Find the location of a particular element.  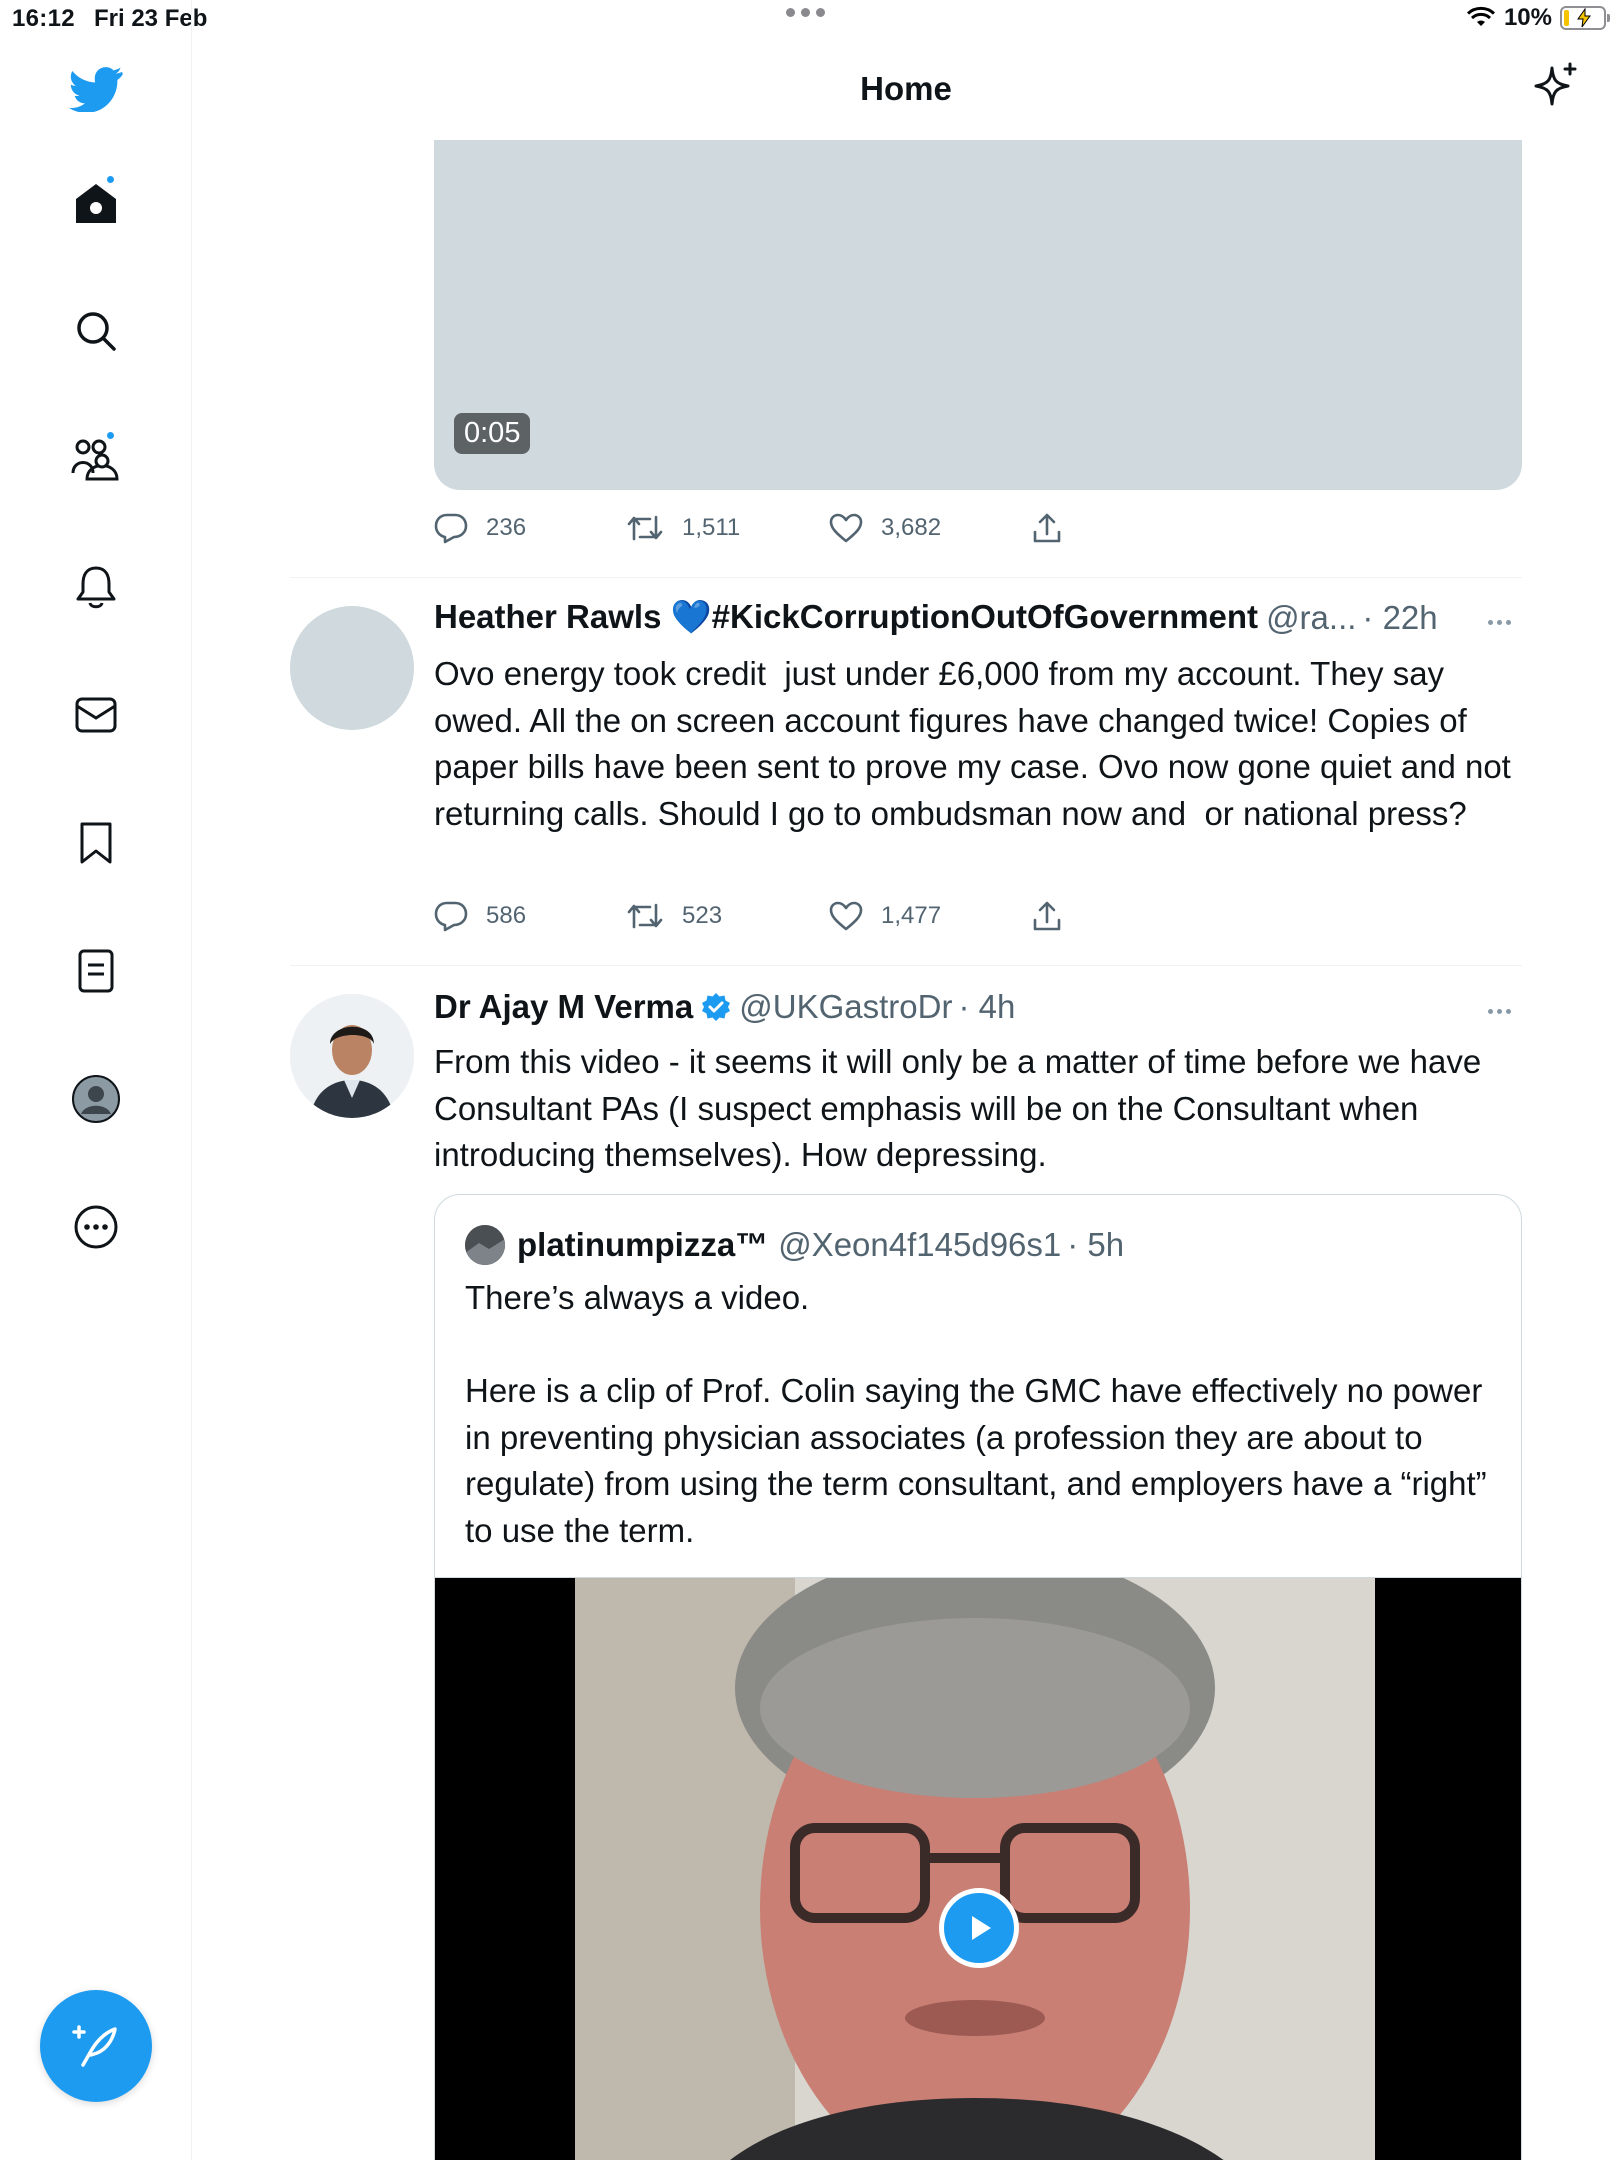

more-circle-icon is located at coordinates (96, 1227).